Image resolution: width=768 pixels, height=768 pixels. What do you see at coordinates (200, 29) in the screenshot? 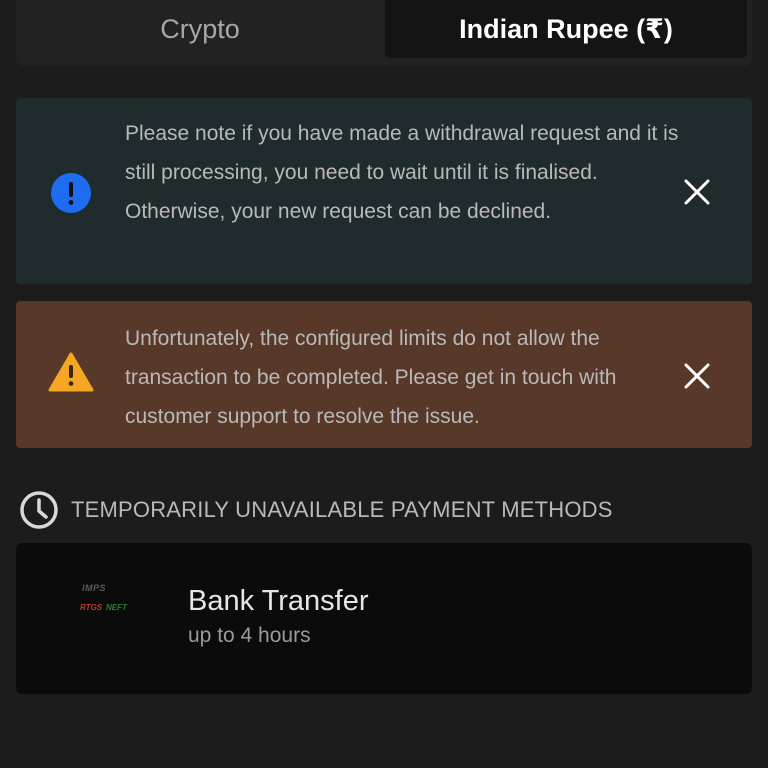
I see `tab-crypto: Crypto` at bounding box center [200, 29].